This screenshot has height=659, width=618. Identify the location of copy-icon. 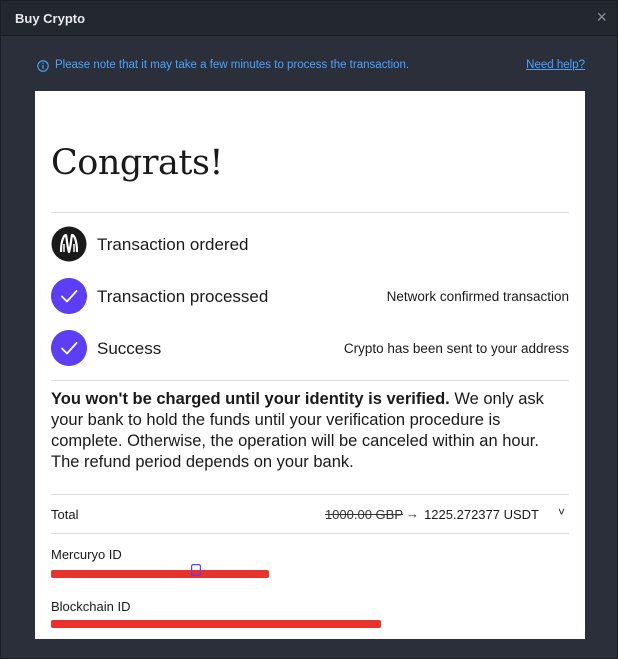
(196, 570).